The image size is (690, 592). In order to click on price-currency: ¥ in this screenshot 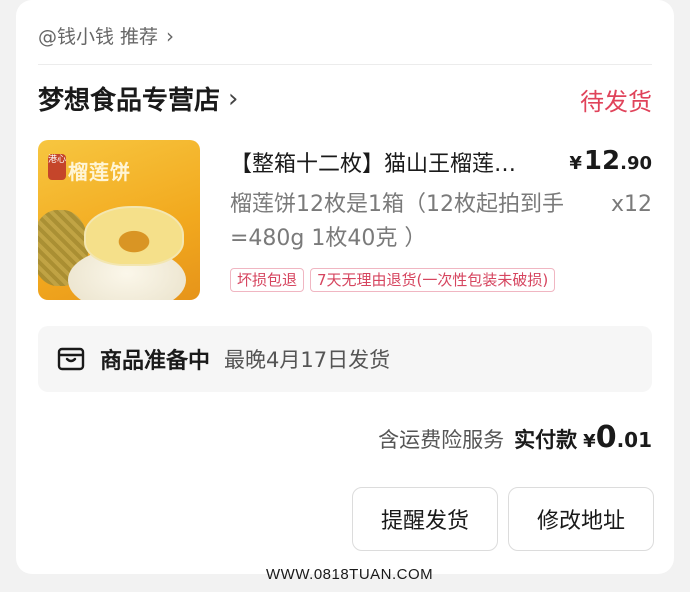, I will do `click(575, 163)`.